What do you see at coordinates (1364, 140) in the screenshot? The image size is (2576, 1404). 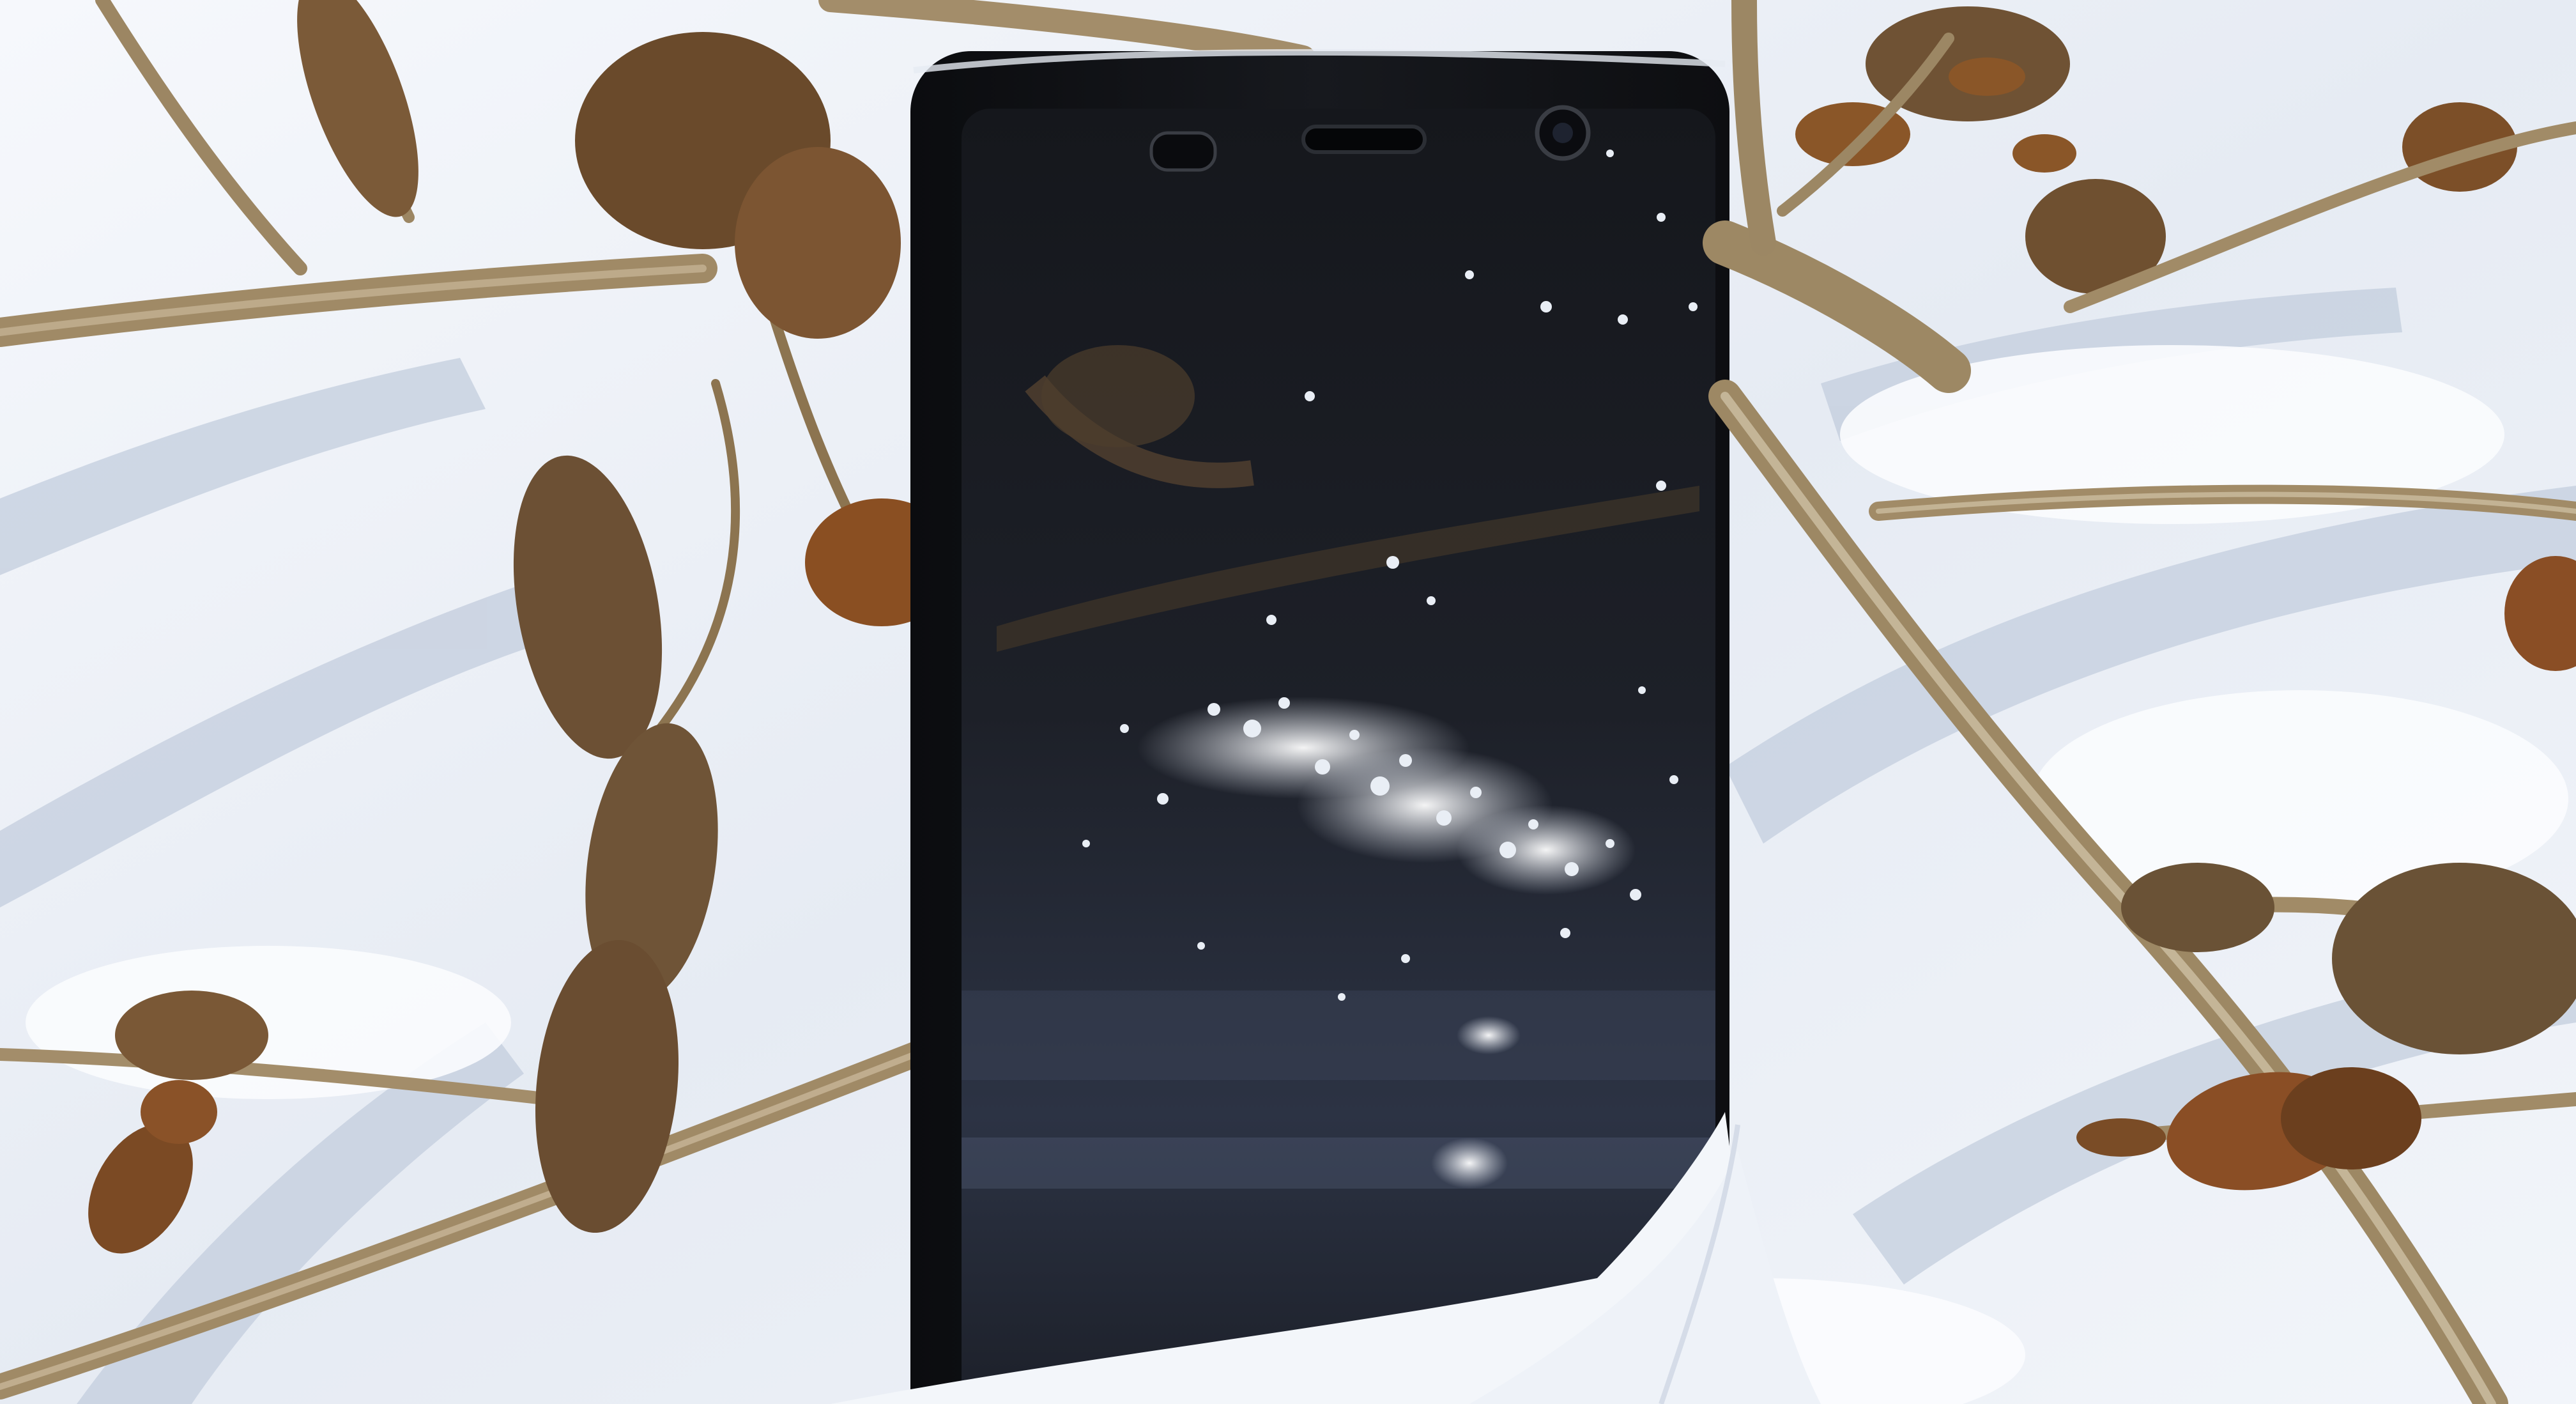 I see `earpiece-icon` at bounding box center [1364, 140].